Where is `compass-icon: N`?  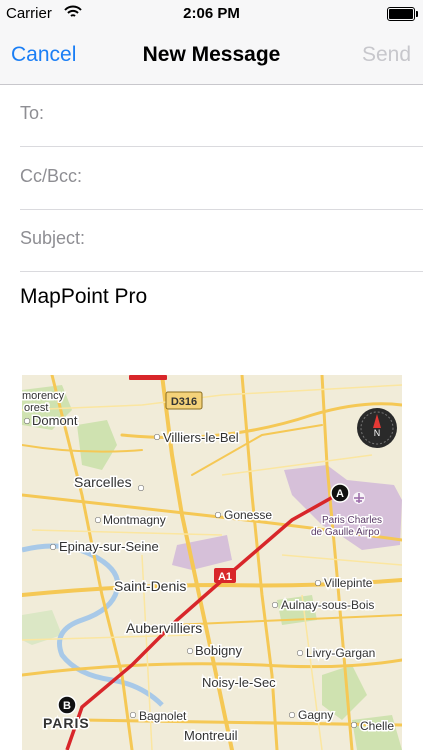 compass-icon: N is located at coordinates (377, 428).